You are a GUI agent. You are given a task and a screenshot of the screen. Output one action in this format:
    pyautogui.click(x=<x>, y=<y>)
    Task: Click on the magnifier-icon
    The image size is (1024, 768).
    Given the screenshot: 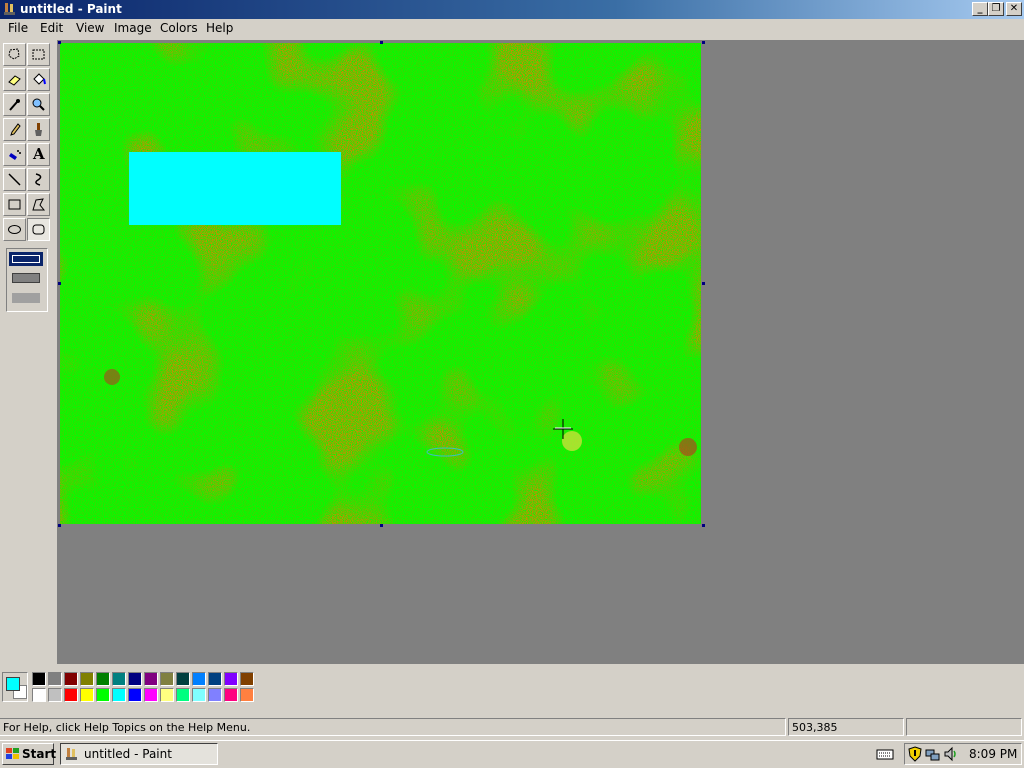 What is the action you would take?
    pyautogui.click(x=38, y=104)
    